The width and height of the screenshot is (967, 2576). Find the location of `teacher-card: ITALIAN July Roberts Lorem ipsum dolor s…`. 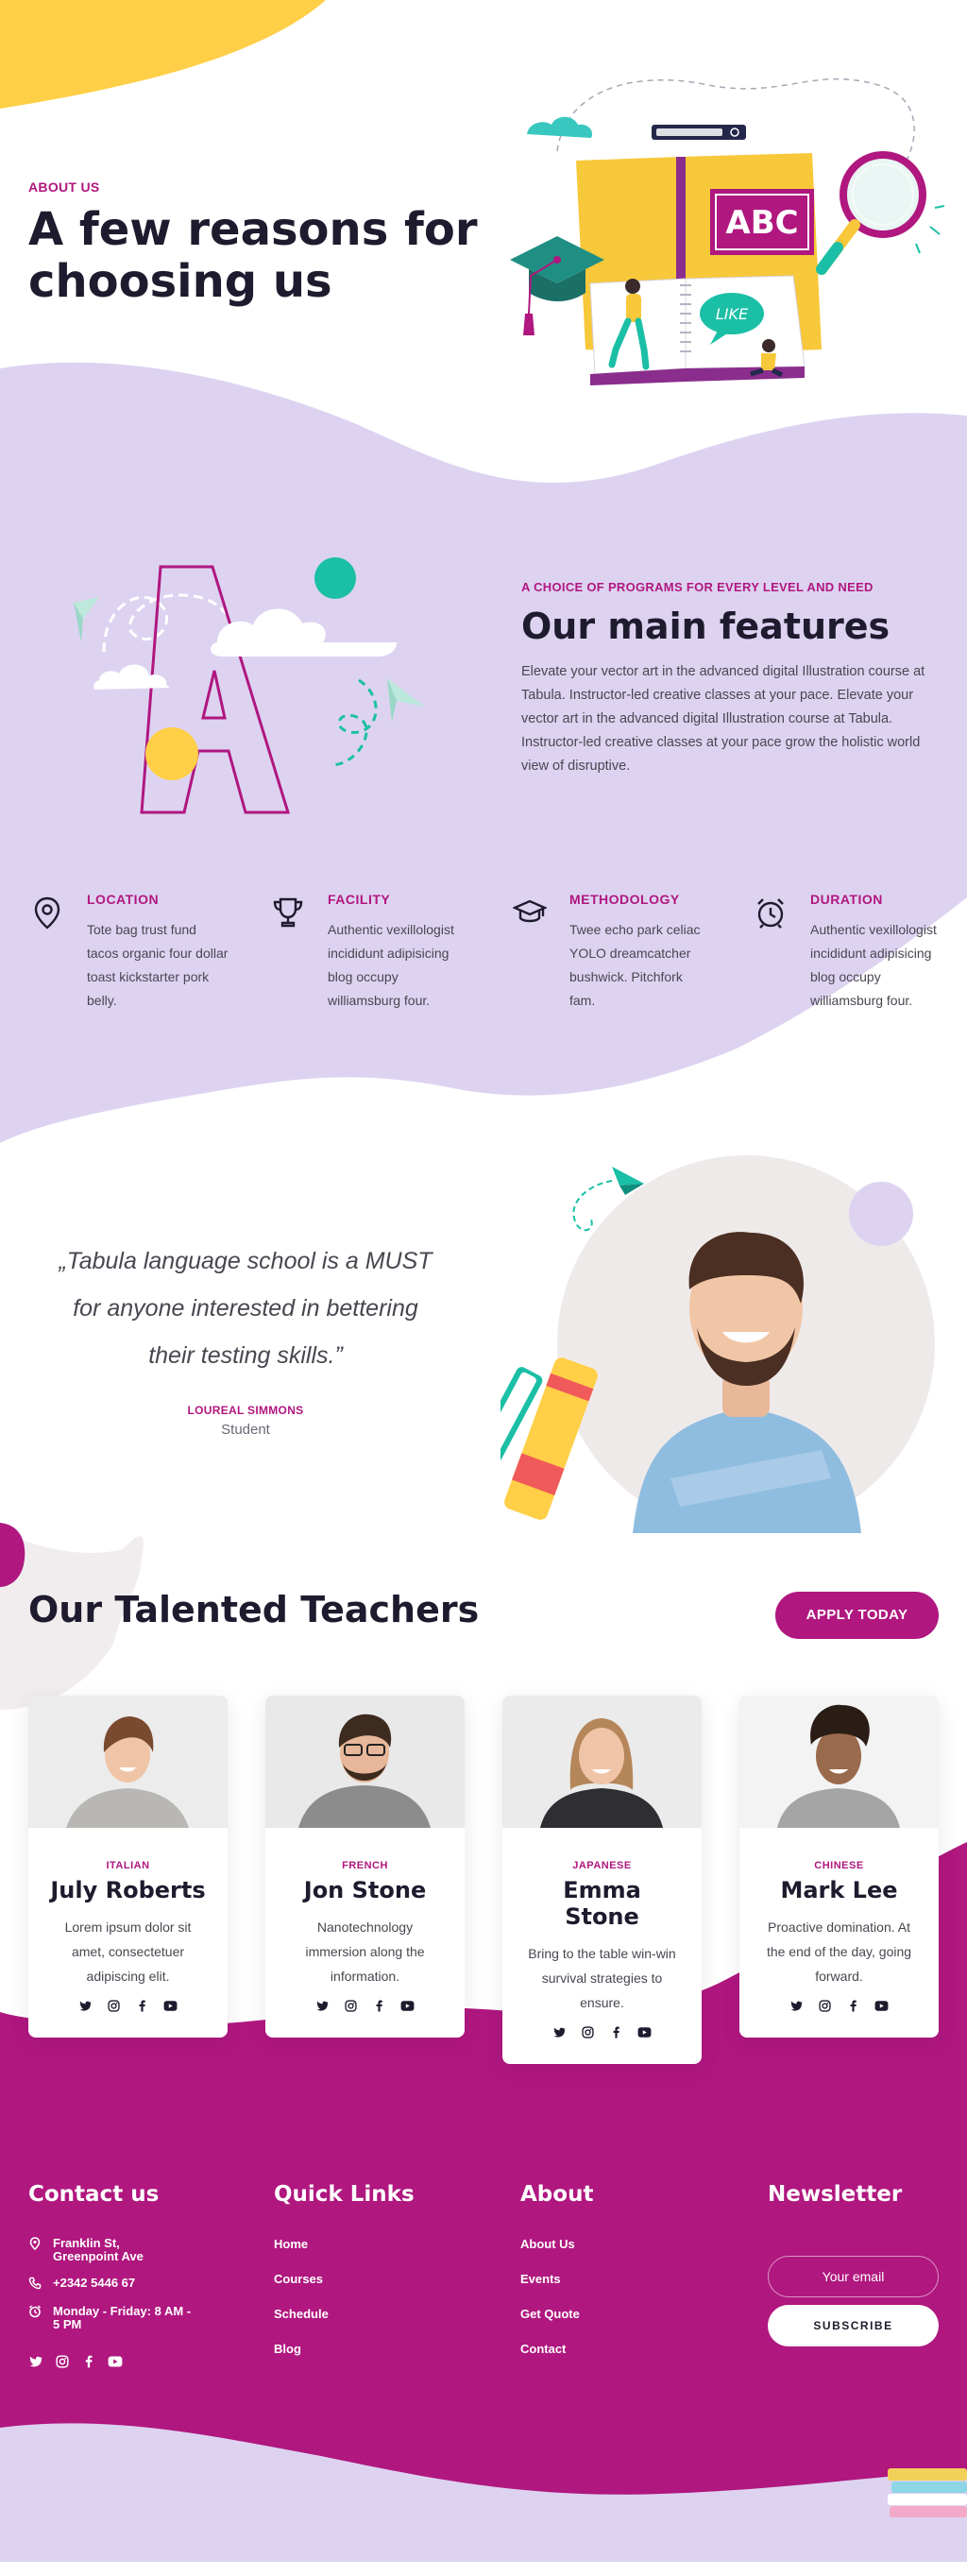

teacher-card: ITALIAN July Roberts Lorem ipsum dolor s… is located at coordinates (128, 1867).